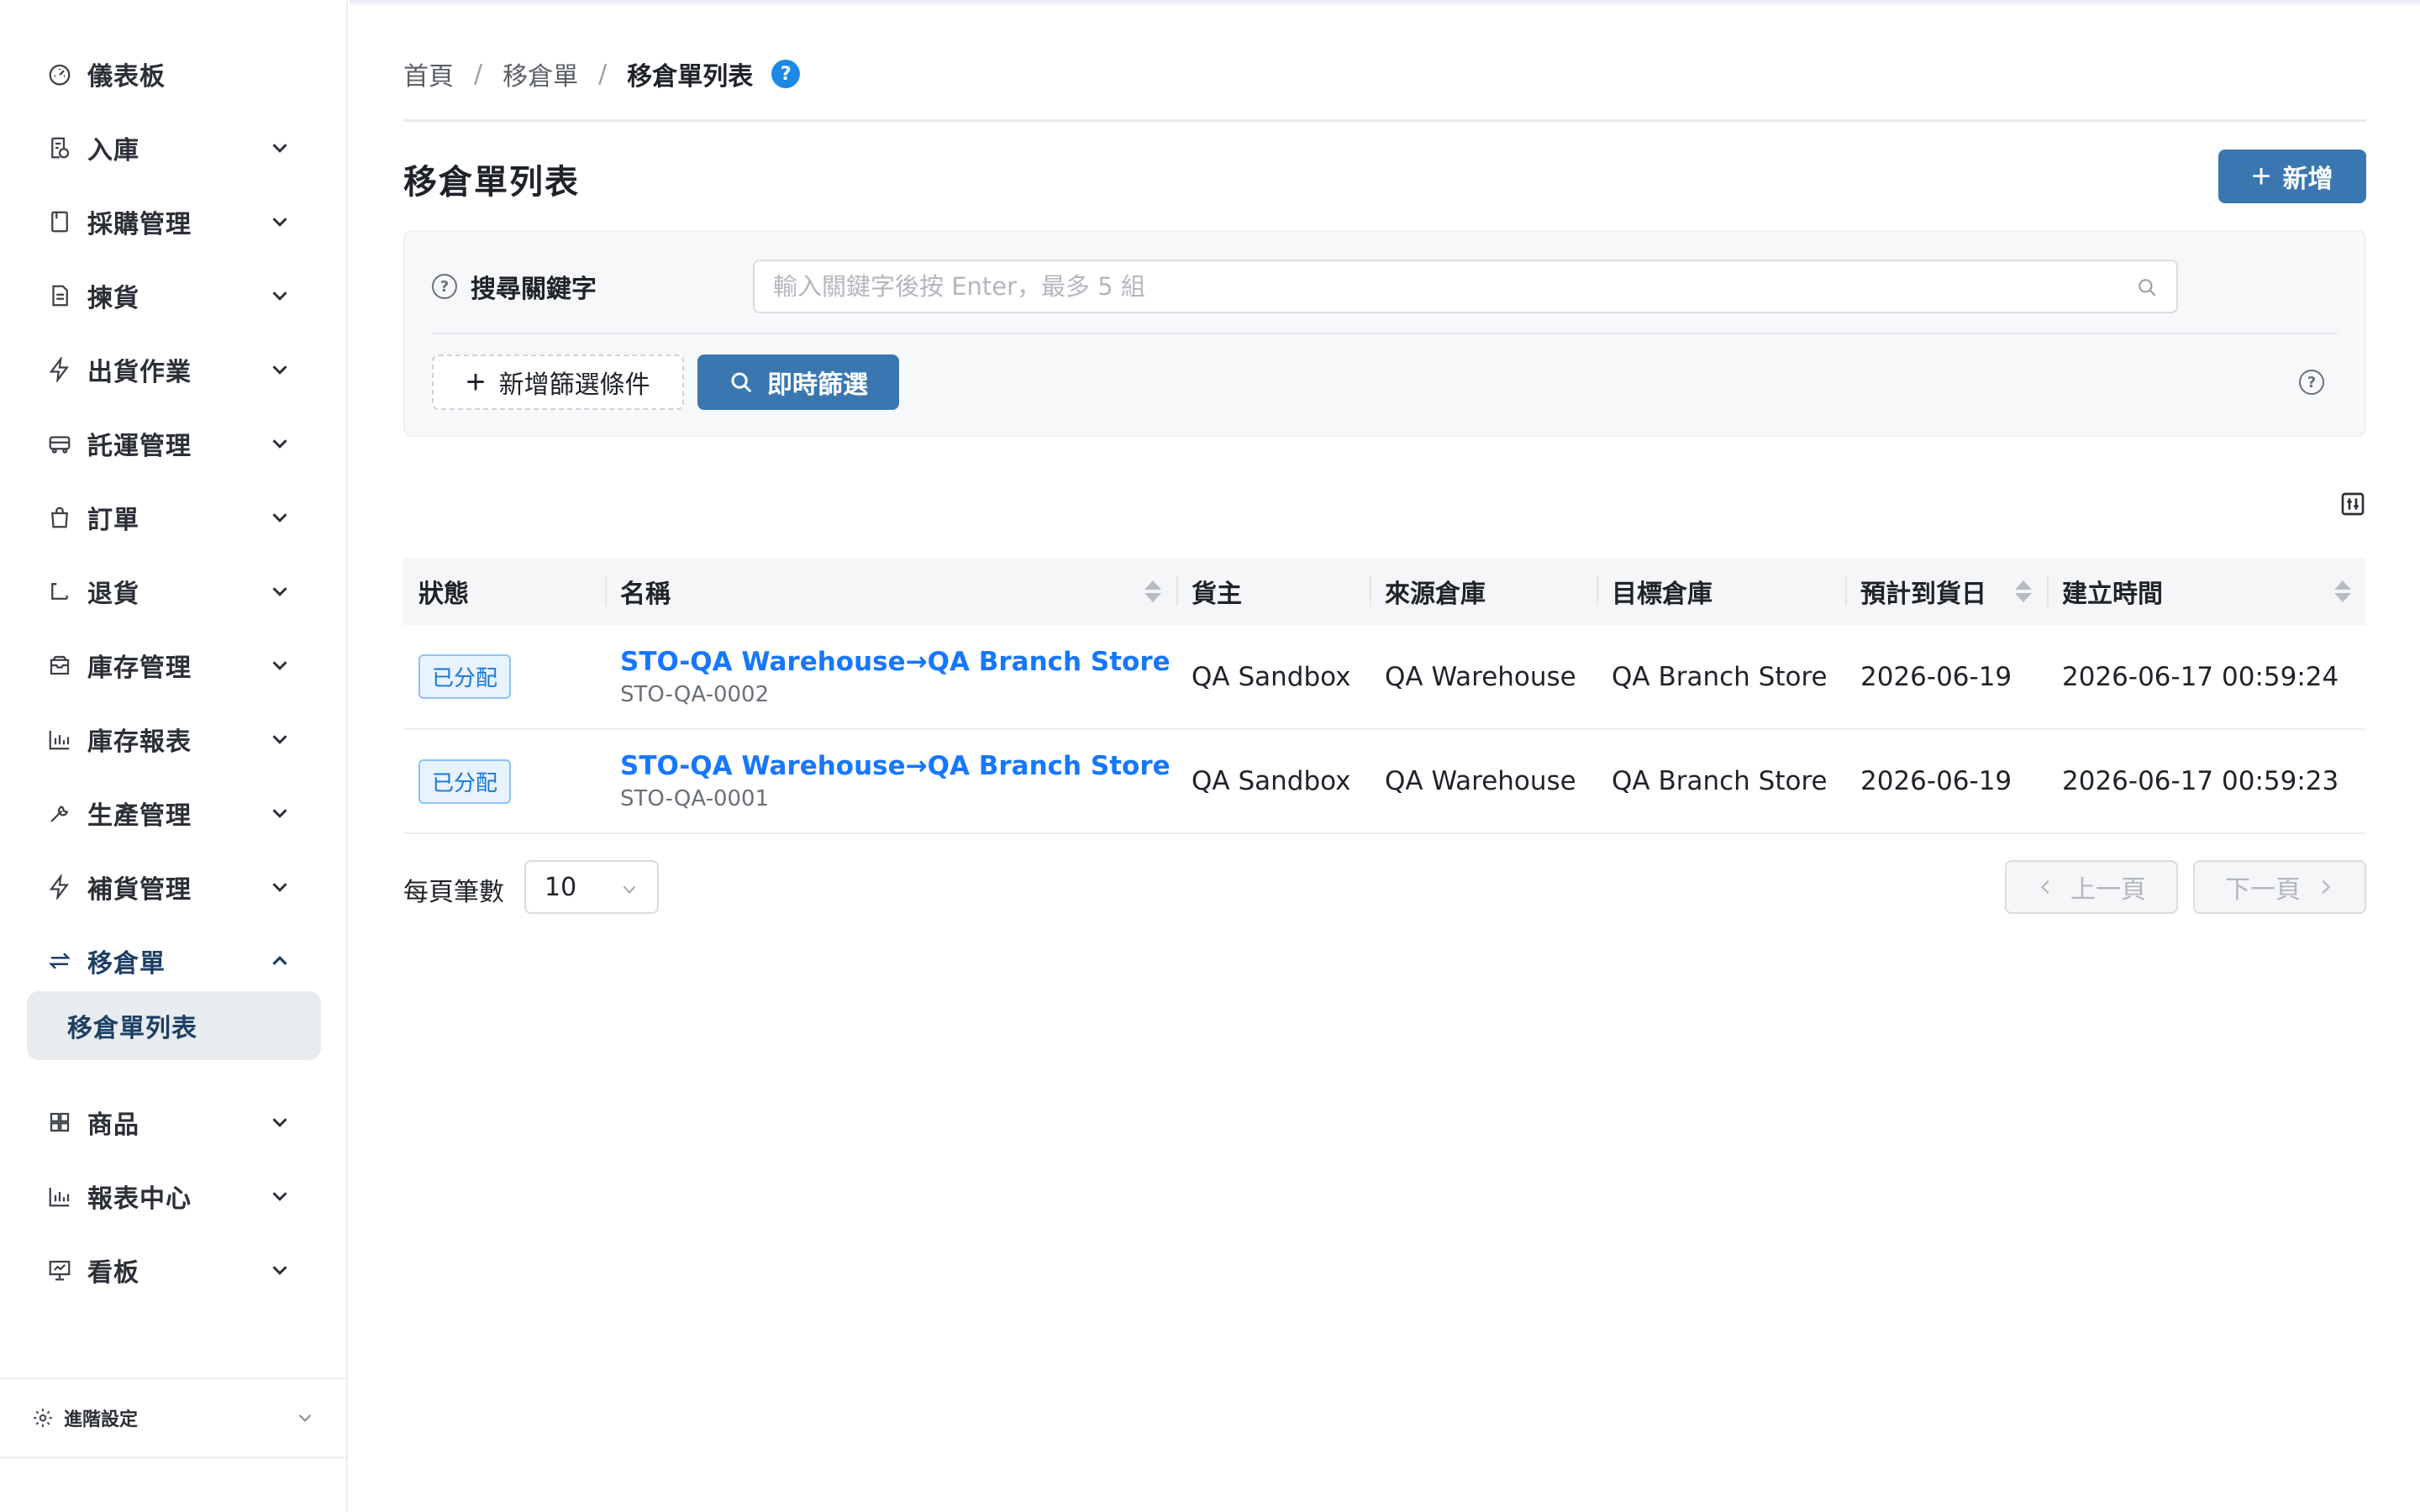  Describe the element at coordinates (60, 961) in the screenshot. I see `transfer-icon` at that location.